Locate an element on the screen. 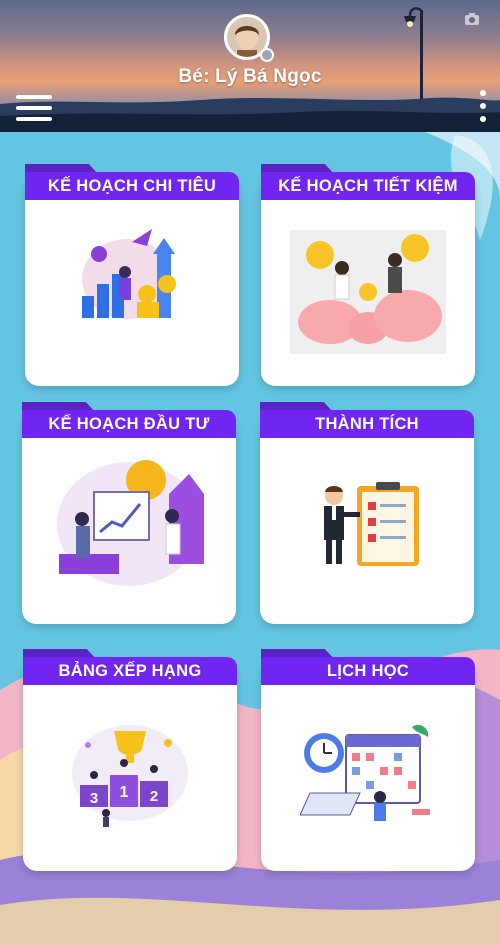  card-savings-plan: KẾ HOẠCH TIẾT KIỆM is located at coordinates (368, 275).